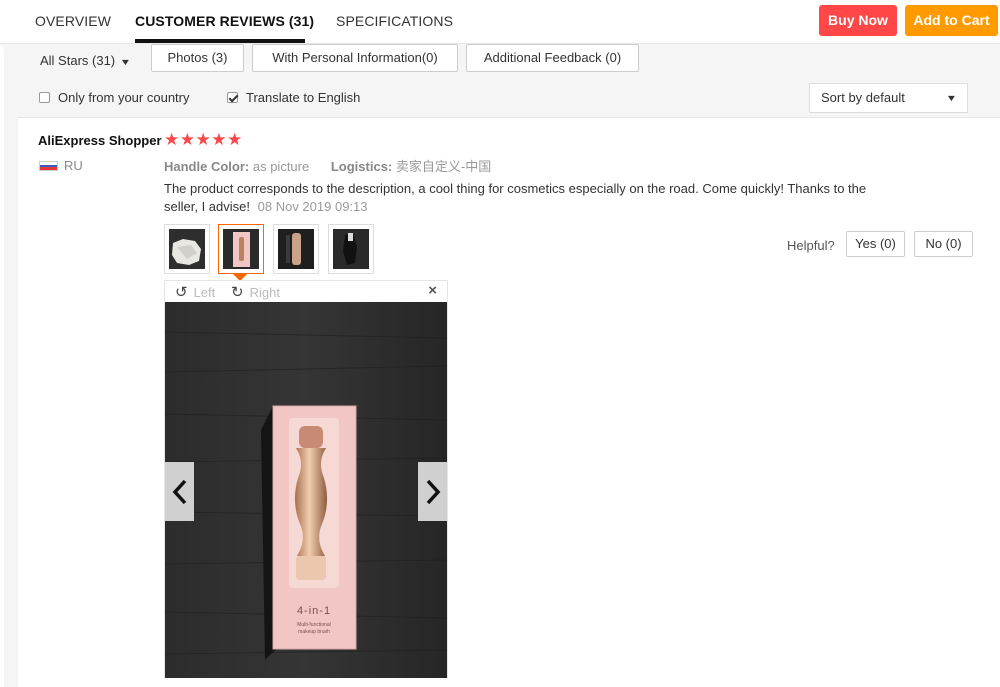 Image resolution: width=1000 pixels, height=687 pixels. Describe the element at coordinates (314, 611) in the screenshot. I see `box-text-4in1: 4-in-1` at that location.